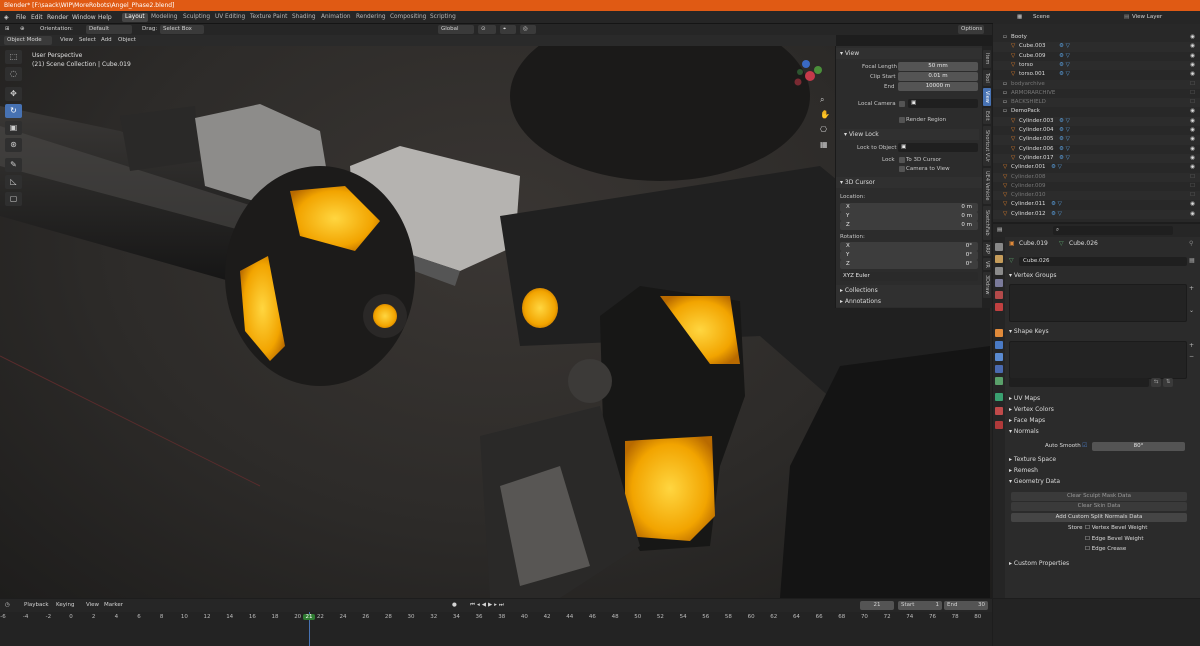 The height and width of the screenshot is (646, 1200). I want to click on camera-to-view-checkbox, so click(902, 169).